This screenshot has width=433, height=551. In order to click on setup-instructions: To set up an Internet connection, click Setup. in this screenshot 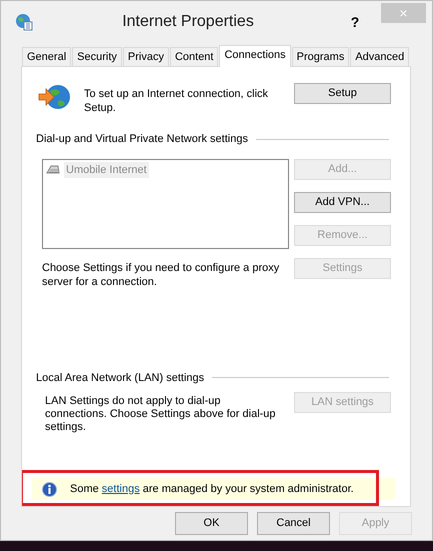, I will do `click(177, 101)`.